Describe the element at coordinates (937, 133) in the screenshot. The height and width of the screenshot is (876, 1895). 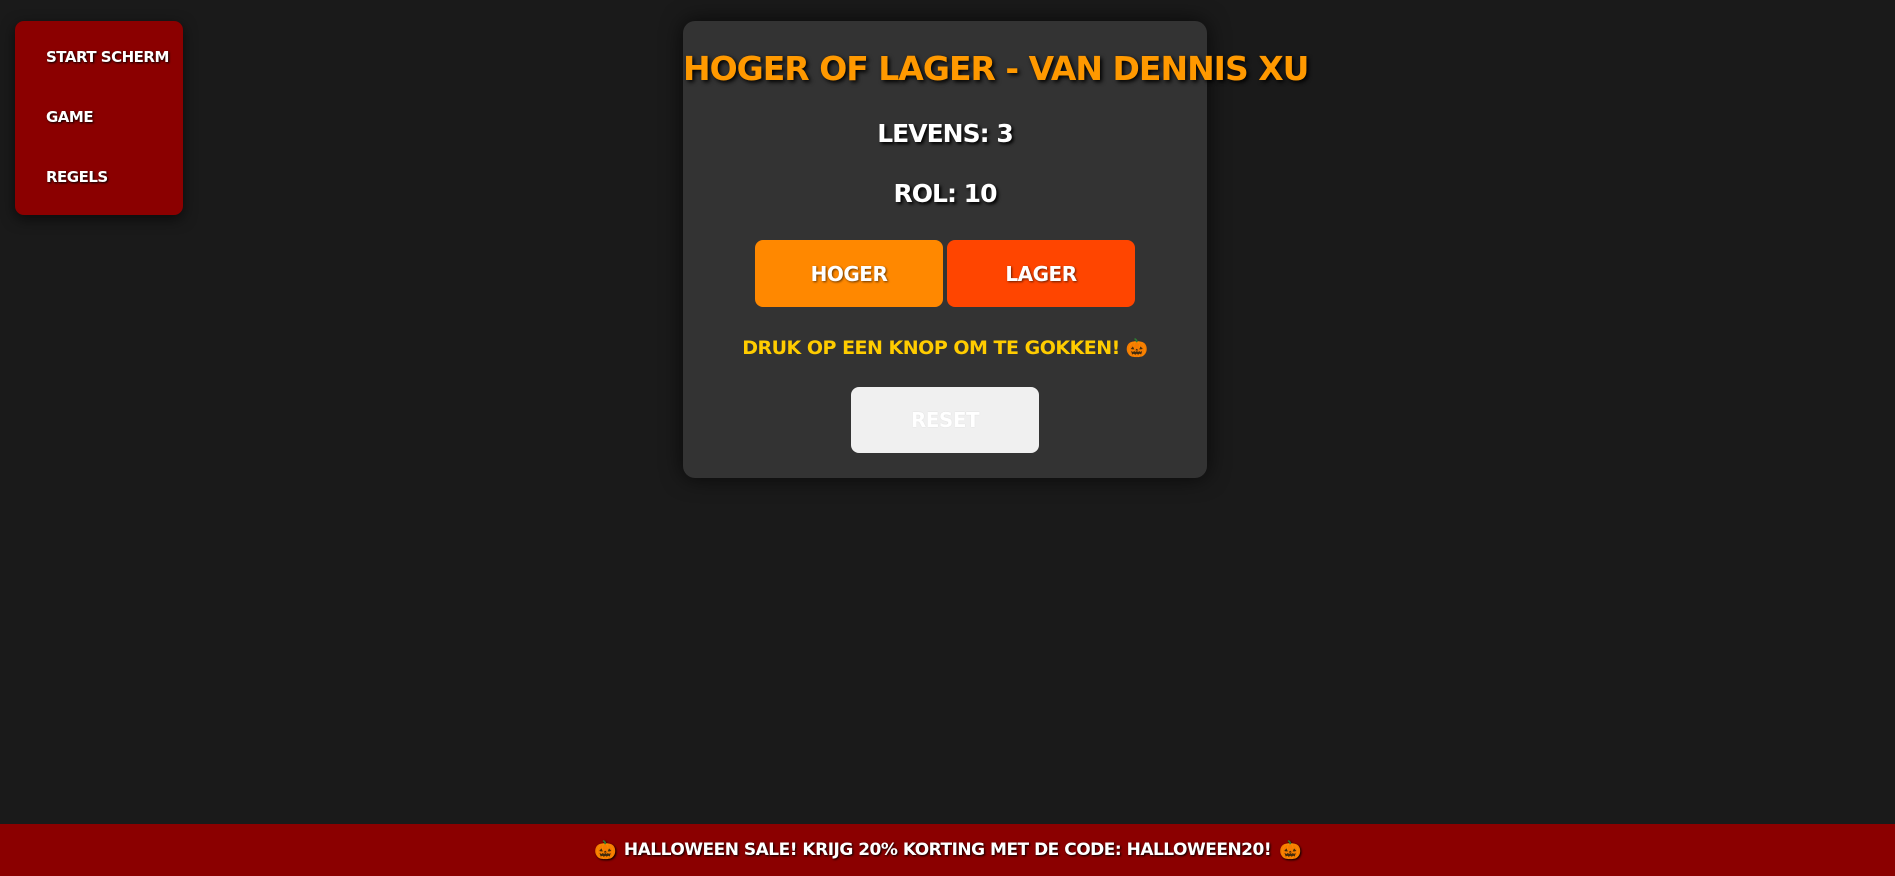
I see `lives-label: Levens:` at that location.